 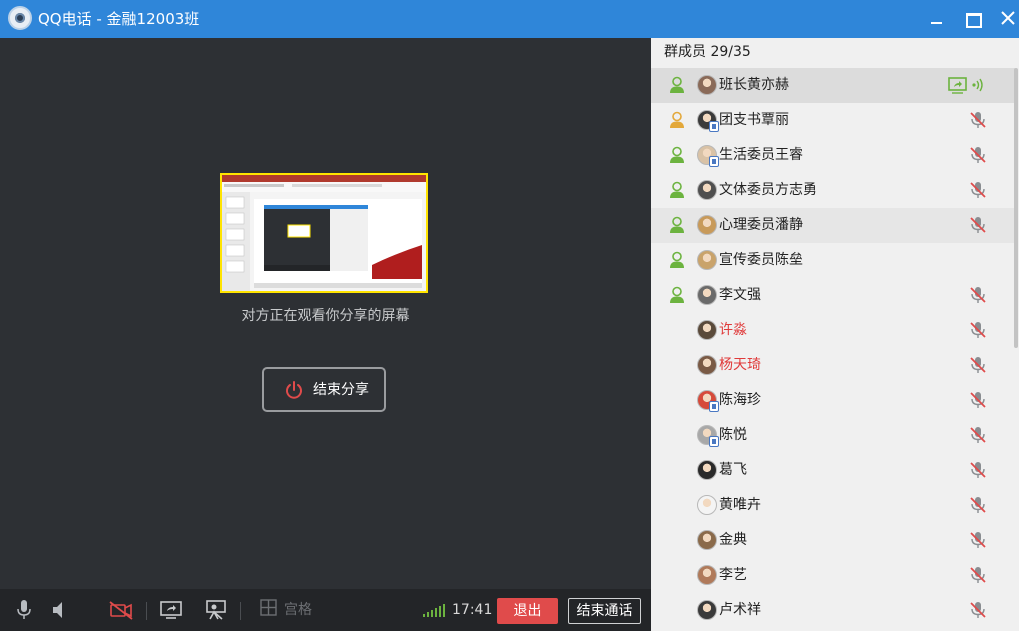 I want to click on close-icon, so click(x=1008, y=18).